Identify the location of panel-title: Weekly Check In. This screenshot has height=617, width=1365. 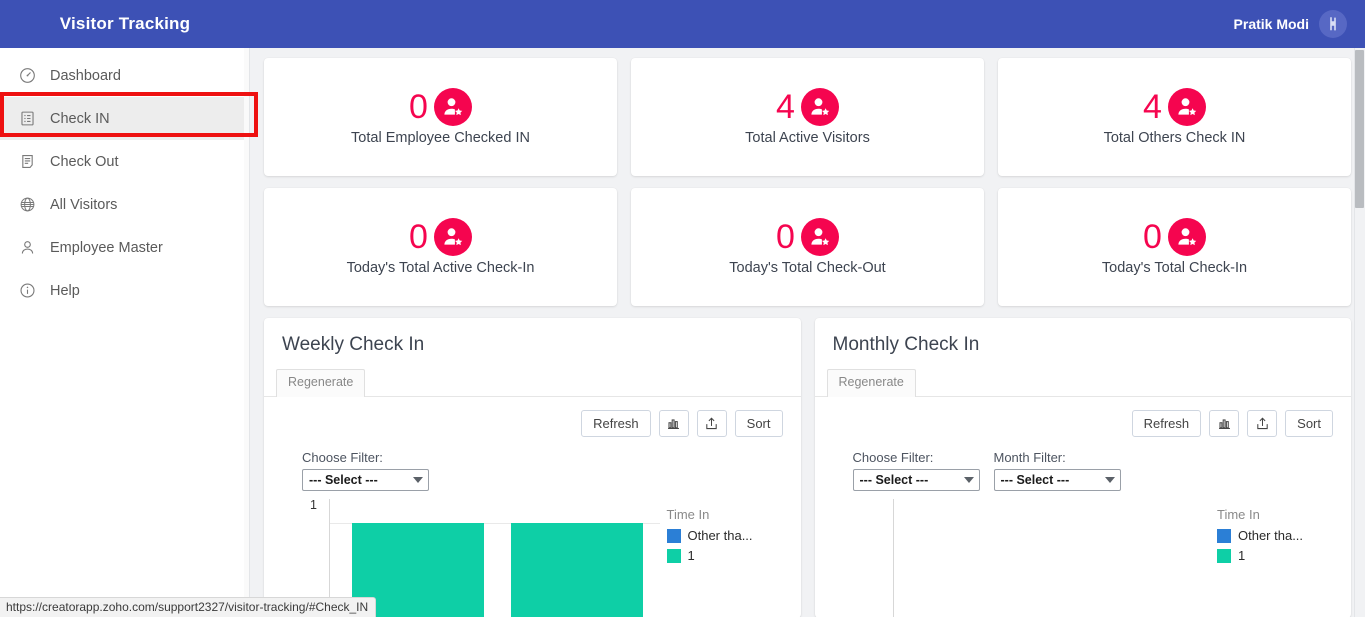
(353, 344).